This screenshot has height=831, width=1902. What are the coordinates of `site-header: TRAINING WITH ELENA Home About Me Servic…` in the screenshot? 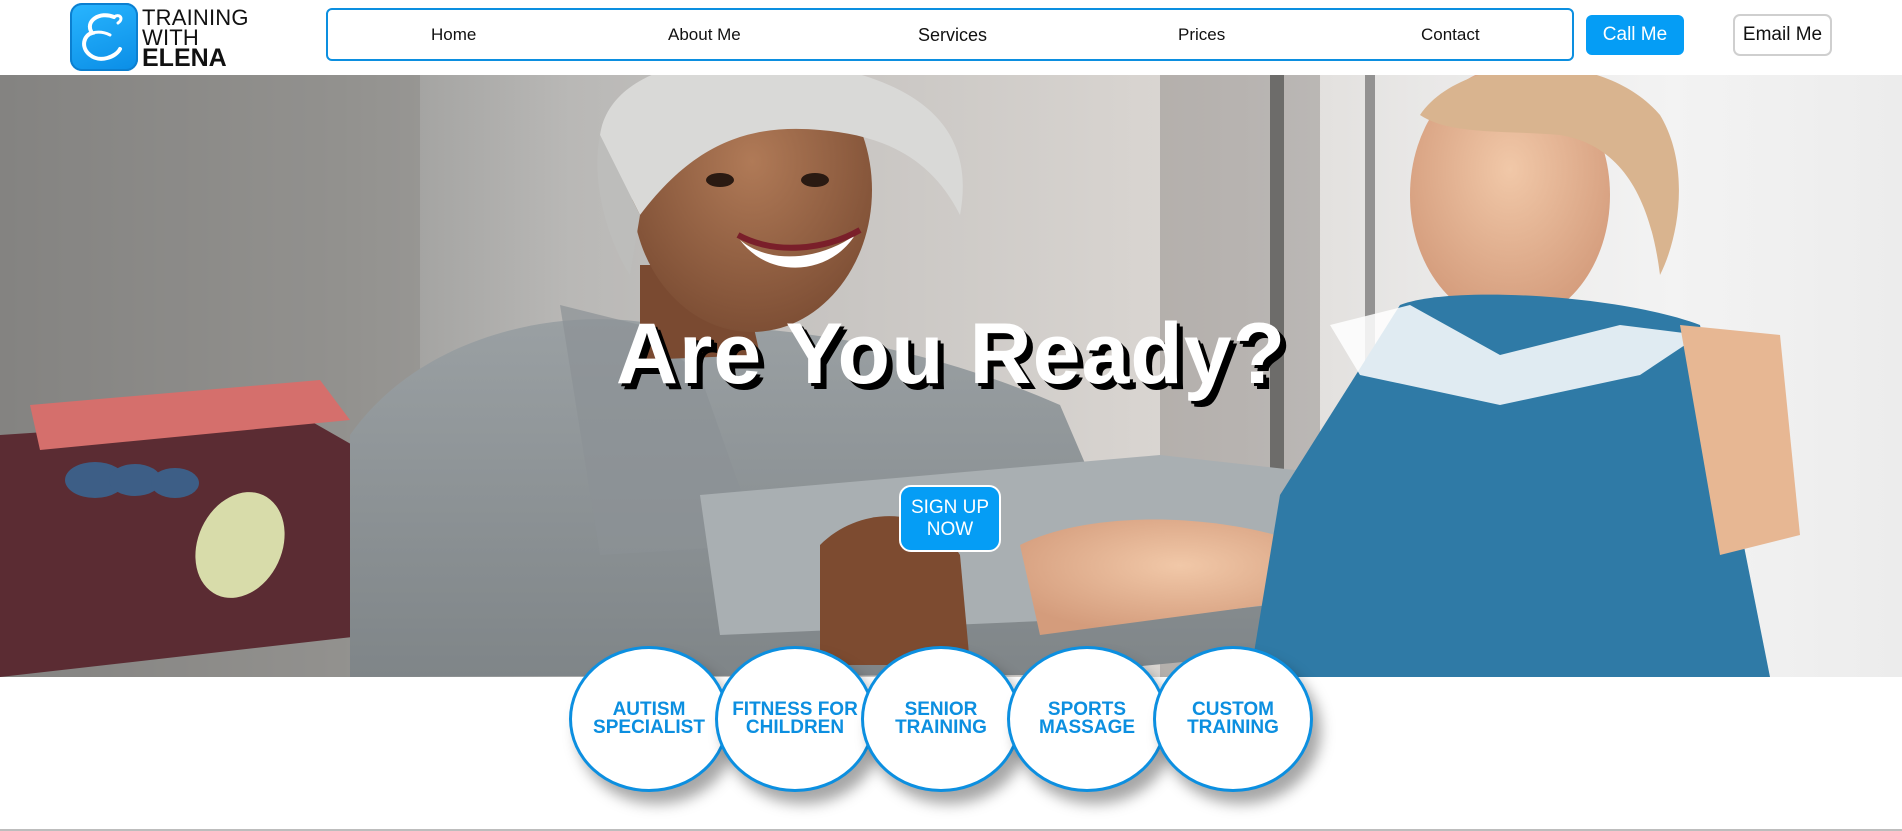 It's located at (951, 37).